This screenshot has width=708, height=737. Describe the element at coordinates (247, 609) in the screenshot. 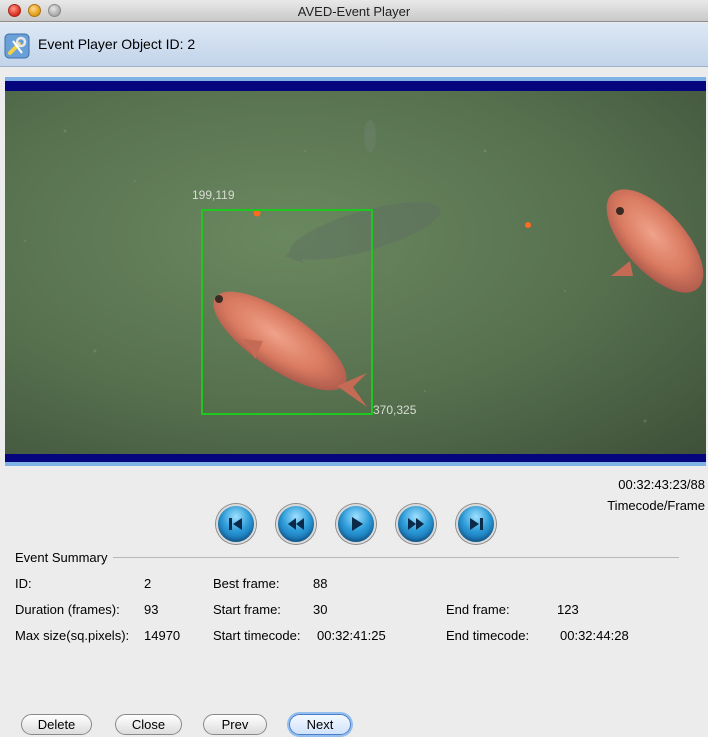

I see `start-frame-label: Start frame:` at that location.